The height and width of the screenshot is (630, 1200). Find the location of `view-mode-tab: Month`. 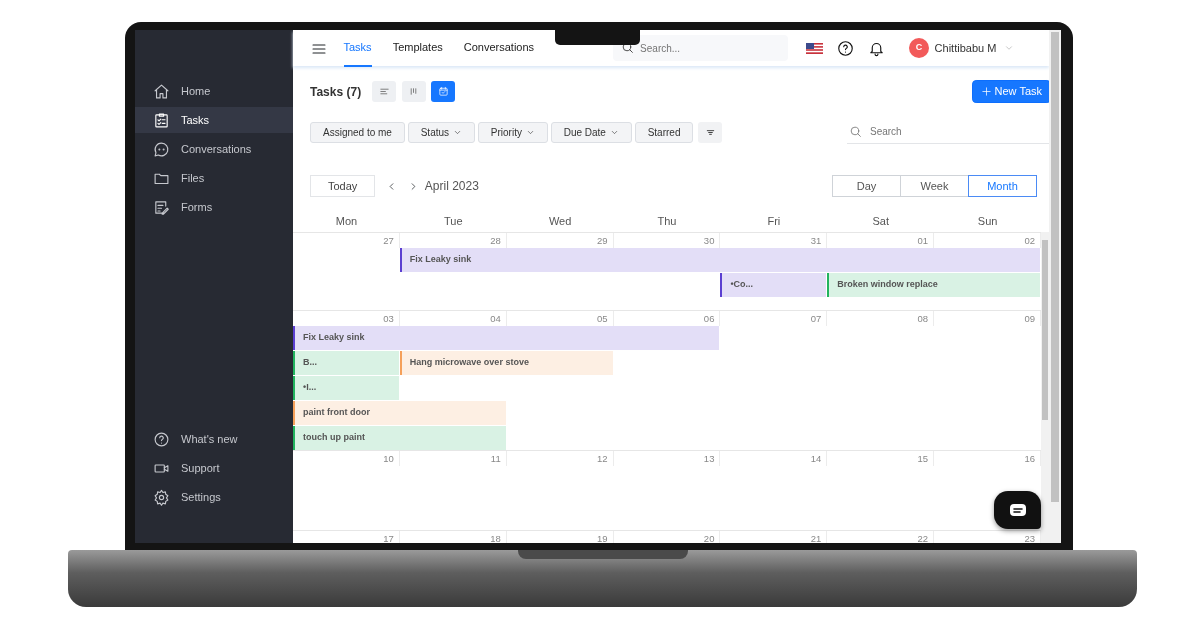

view-mode-tab: Month is located at coordinates (1002, 186).